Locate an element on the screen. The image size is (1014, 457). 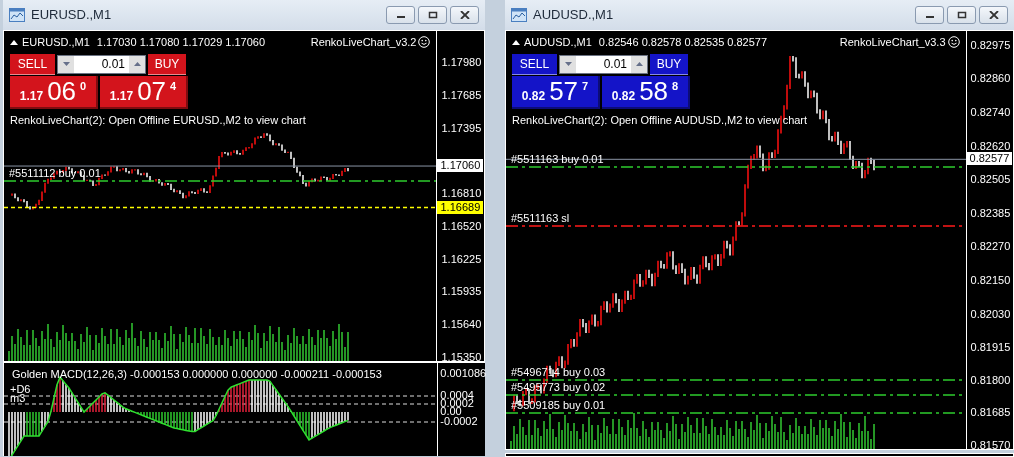
price-fraction: 4 is located at coordinates (173, 86).